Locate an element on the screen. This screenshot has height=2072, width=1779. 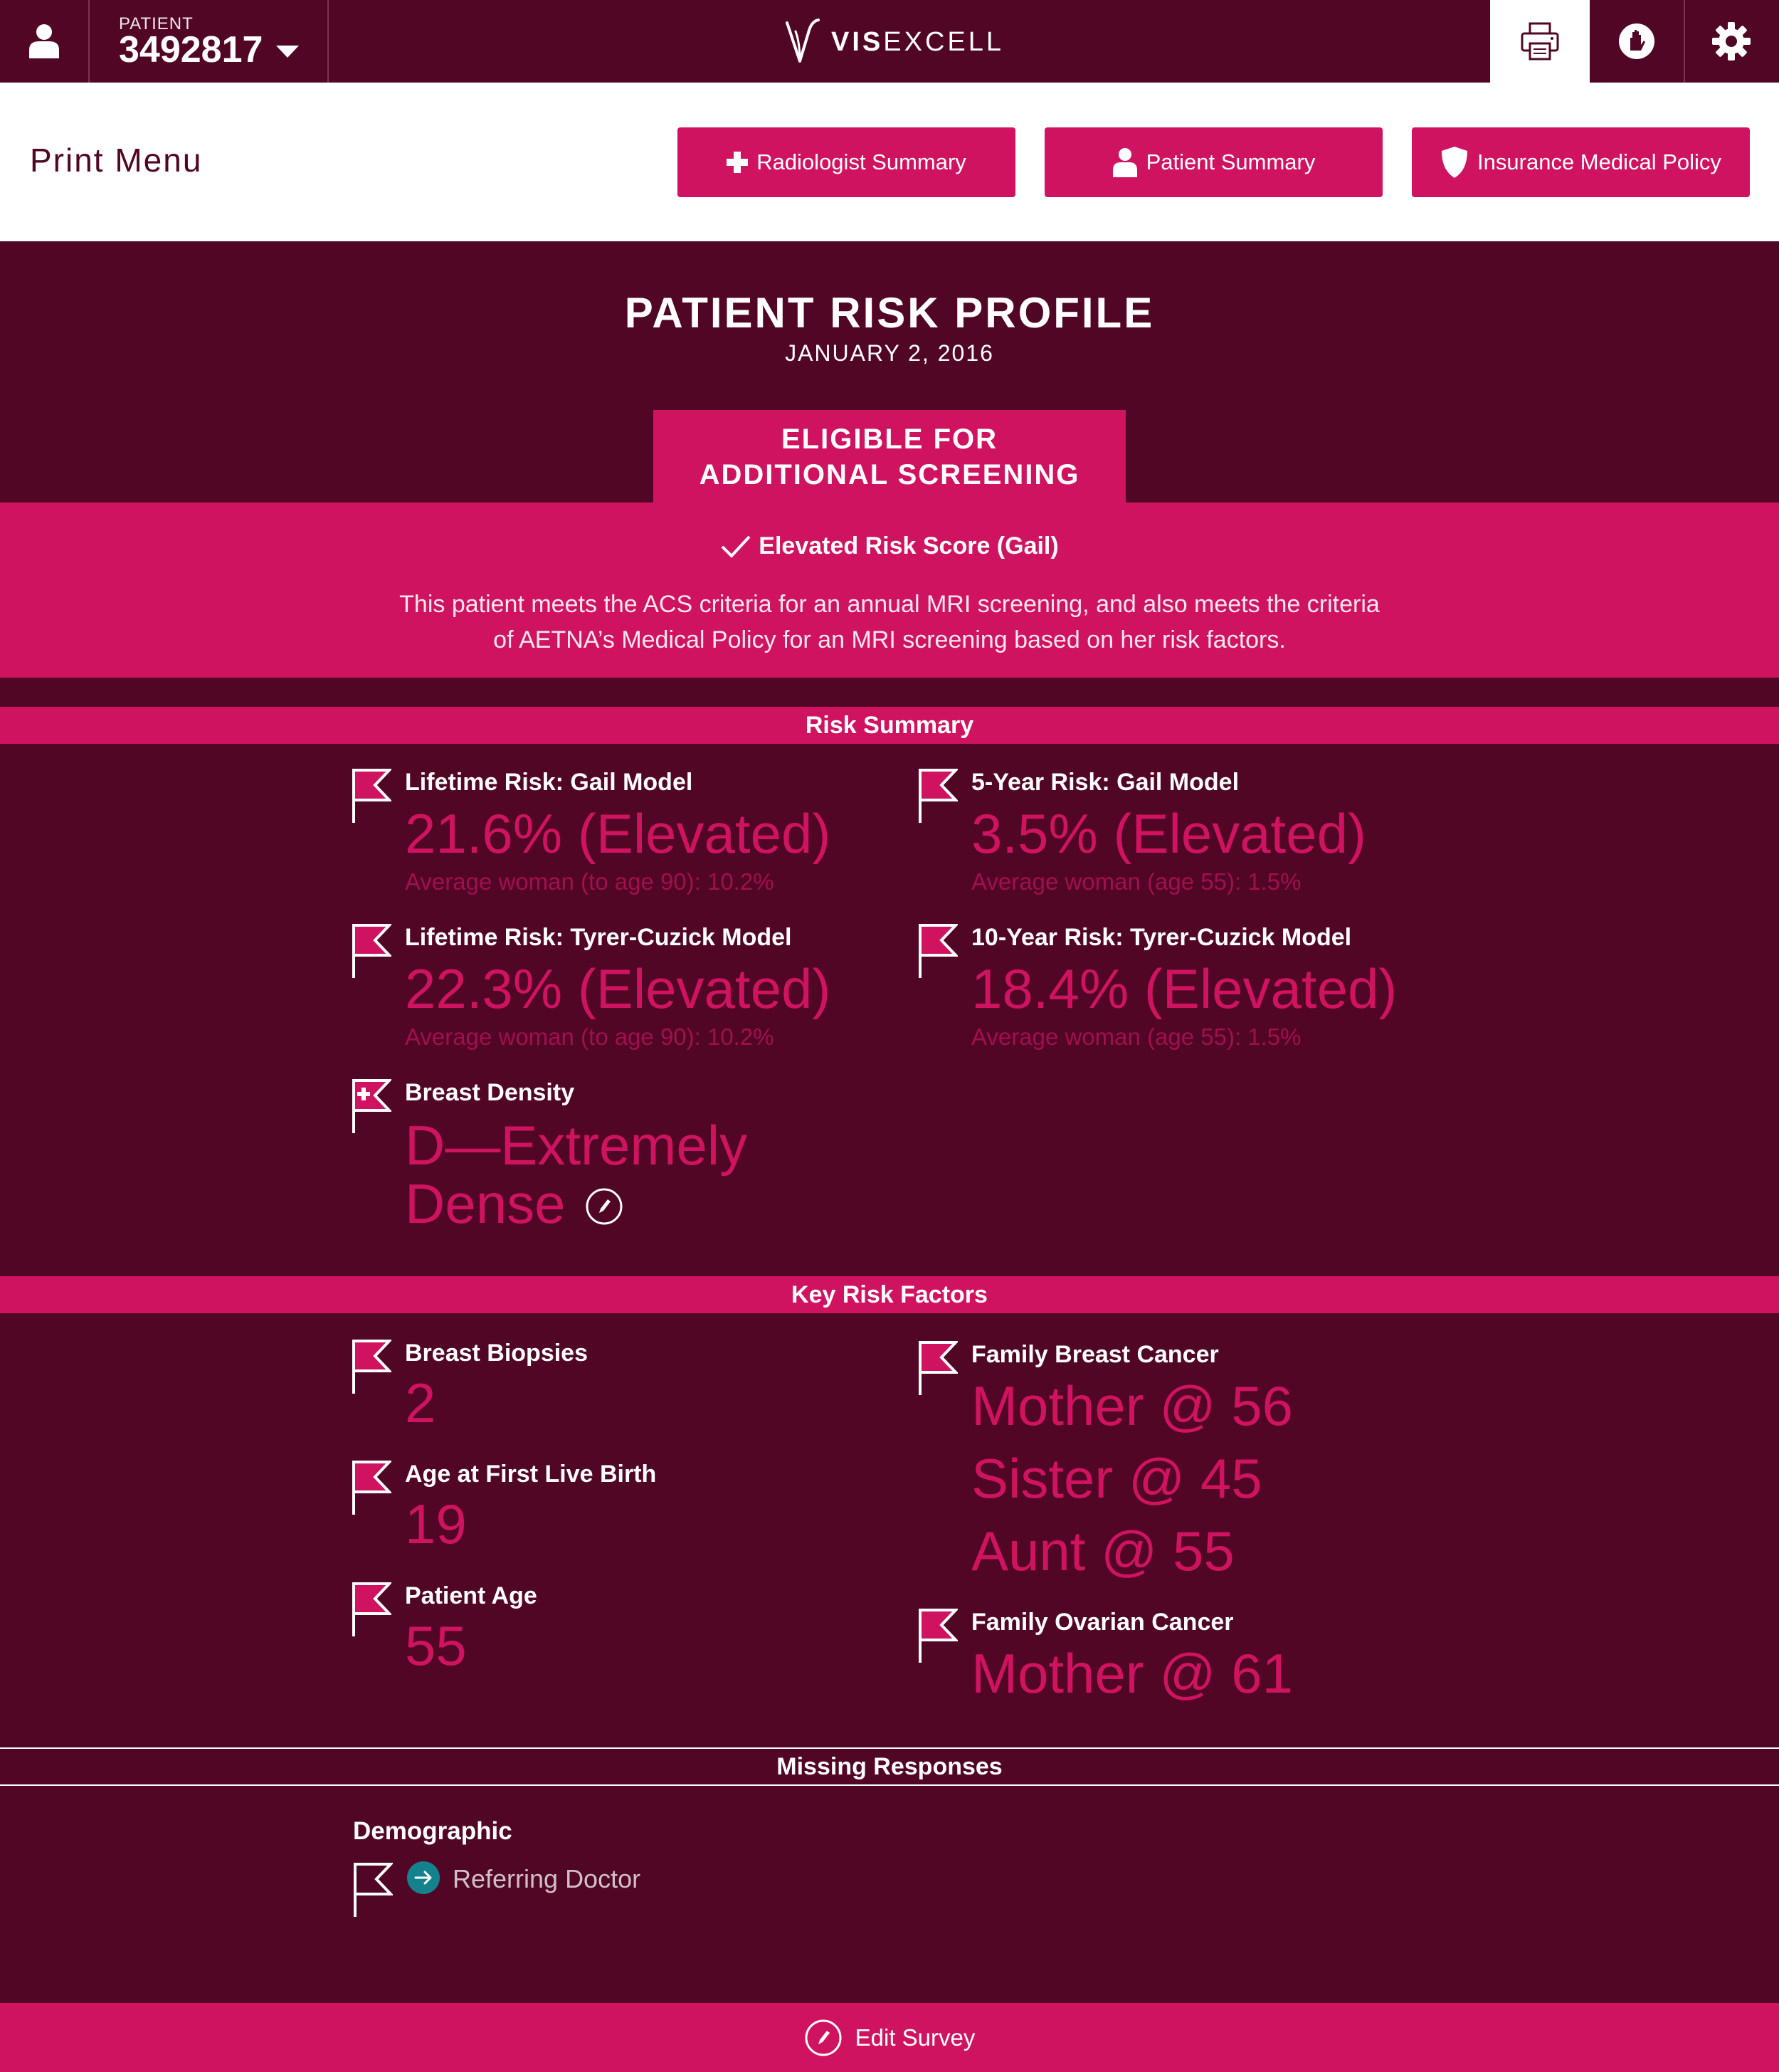
brand-name: VISEXCELL is located at coordinates (917, 42).